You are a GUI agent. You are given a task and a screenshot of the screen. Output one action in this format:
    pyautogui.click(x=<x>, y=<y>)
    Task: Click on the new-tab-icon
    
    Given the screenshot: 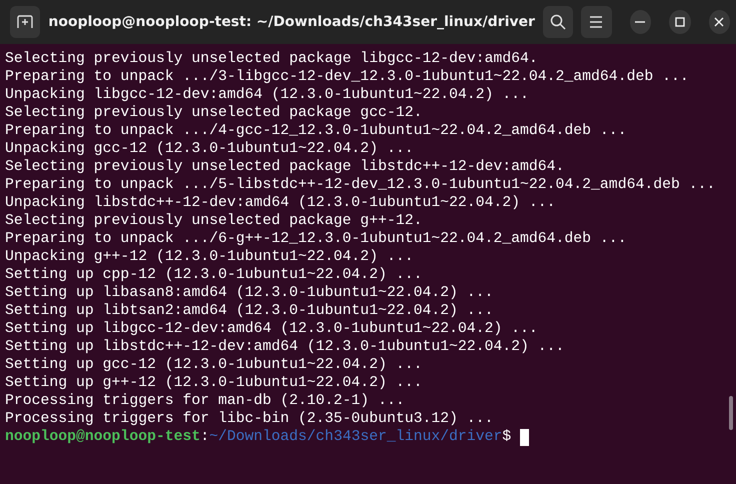 What is the action you would take?
    pyautogui.click(x=25, y=22)
    